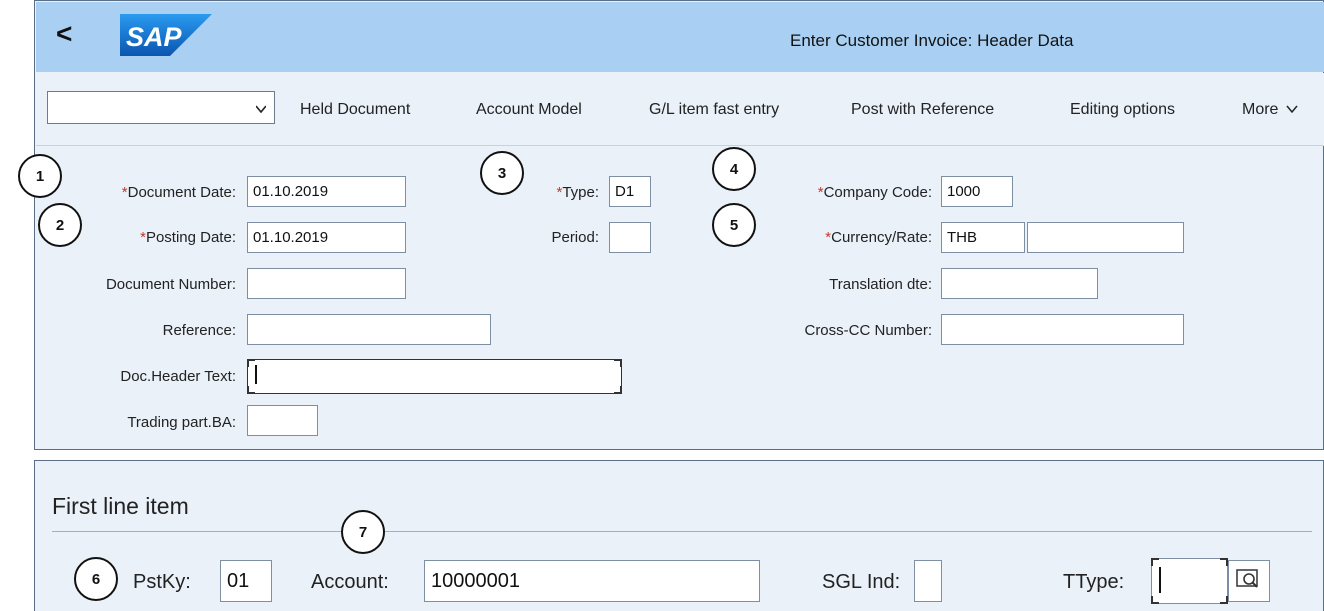 The width and height of the screenshot is (1324, 611). What do you see at coordinates (881, 237) in the screenshot?
I see `currency-rate-label-text: Currency/Rate:` at bounding box center [881, 237].